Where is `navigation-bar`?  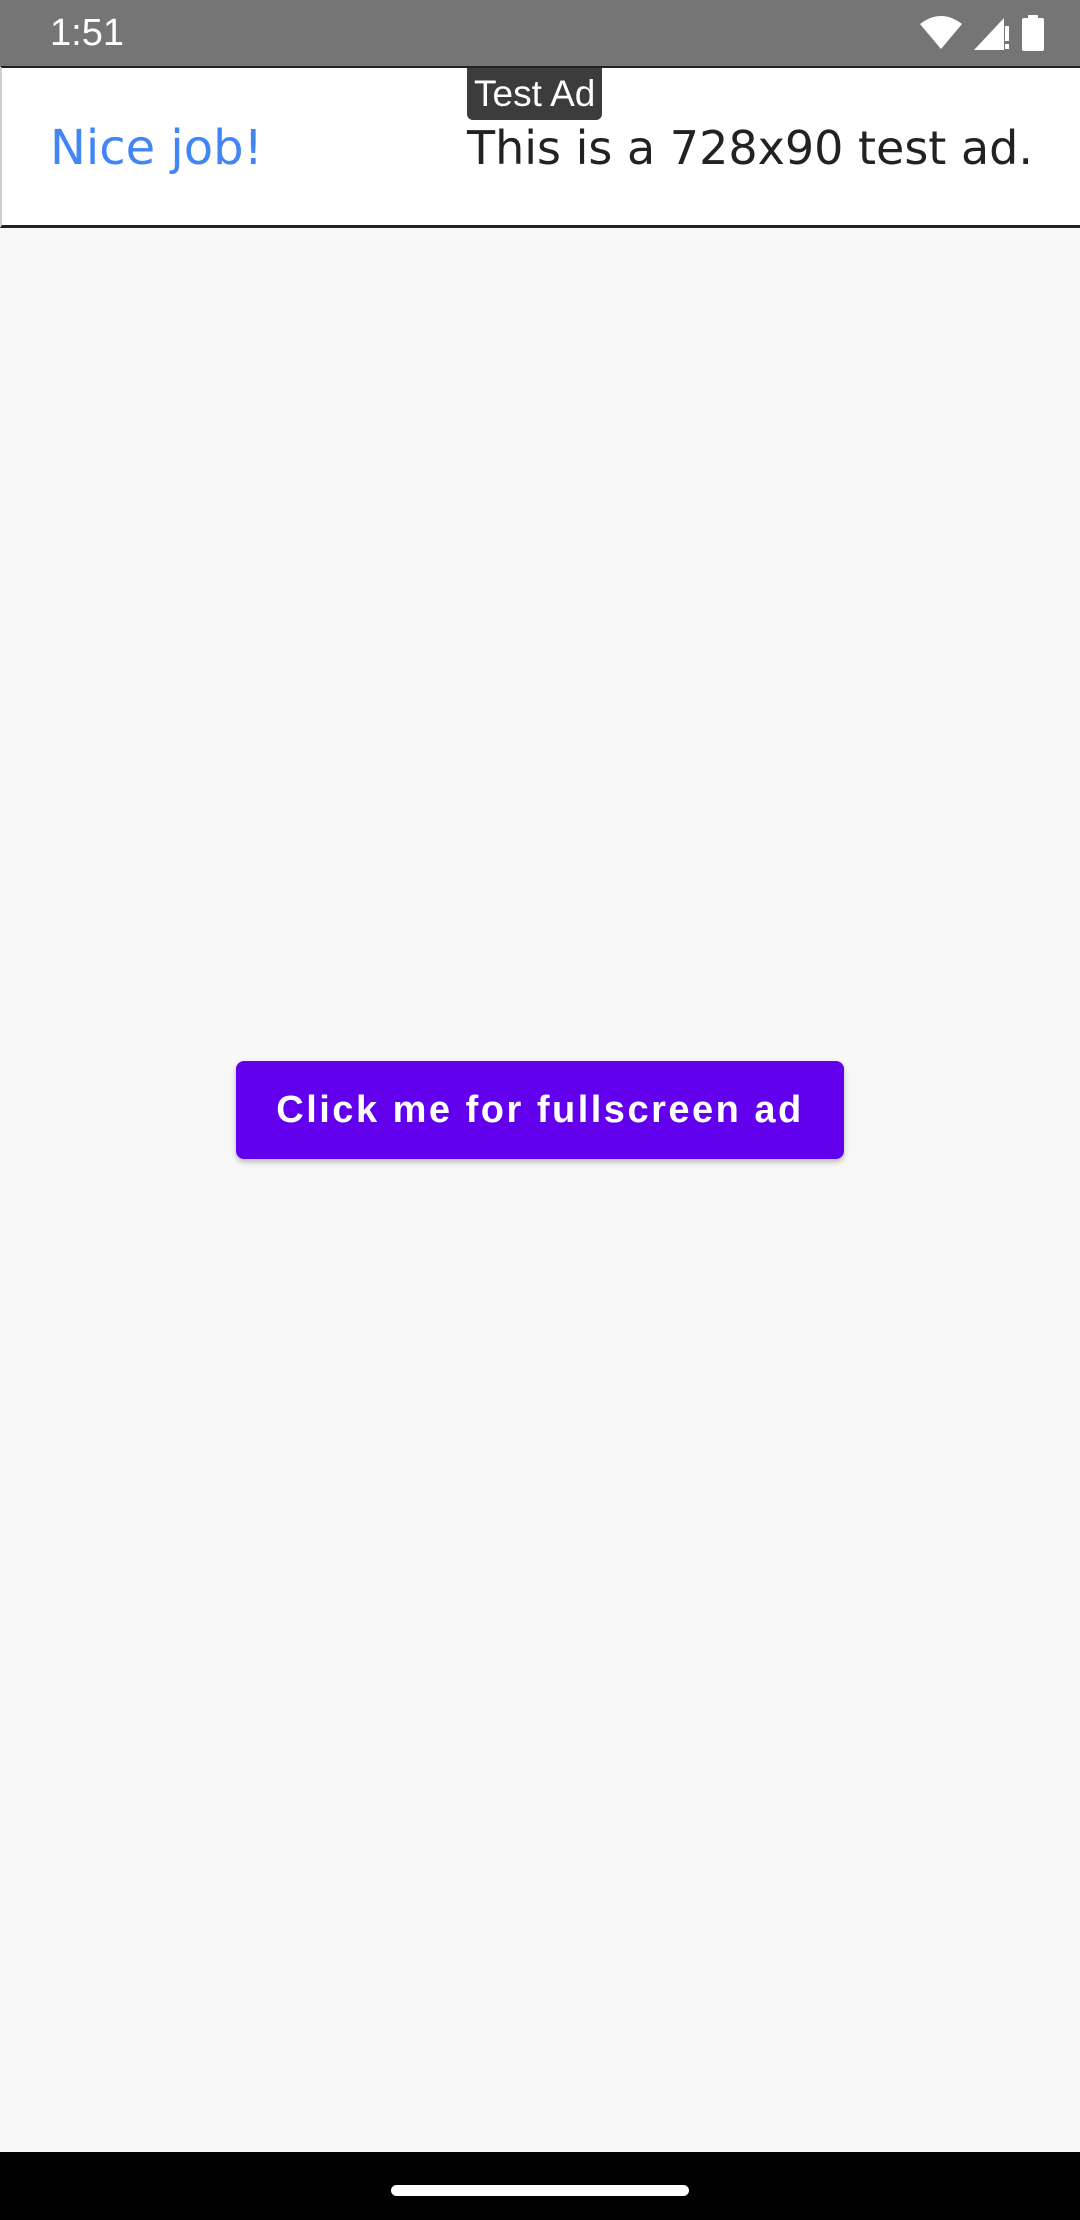 navigation-bar is located at coordinates (540, 2186).